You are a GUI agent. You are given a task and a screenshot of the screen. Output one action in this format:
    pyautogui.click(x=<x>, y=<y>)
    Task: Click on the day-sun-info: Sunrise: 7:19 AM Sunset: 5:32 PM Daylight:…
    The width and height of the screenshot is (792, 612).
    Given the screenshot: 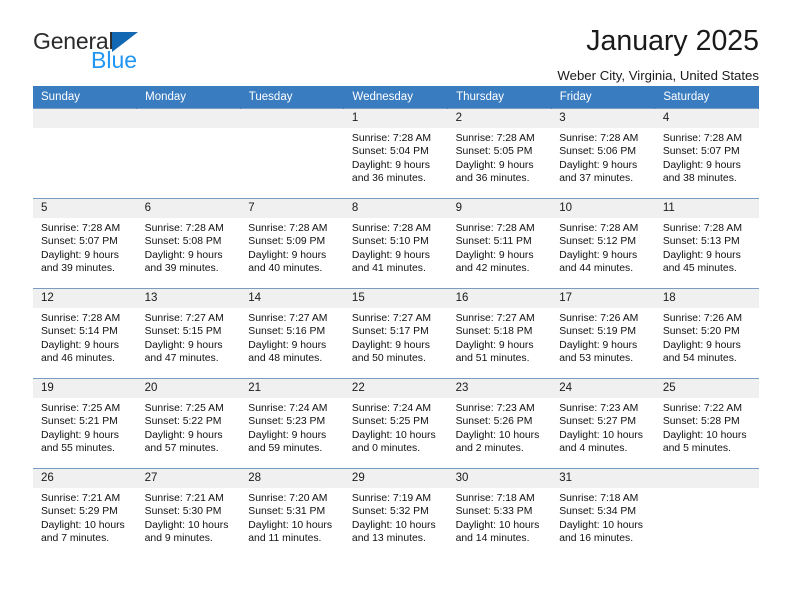 What is the action you would take?
    pyautogui.click(x=396, y=517)
    